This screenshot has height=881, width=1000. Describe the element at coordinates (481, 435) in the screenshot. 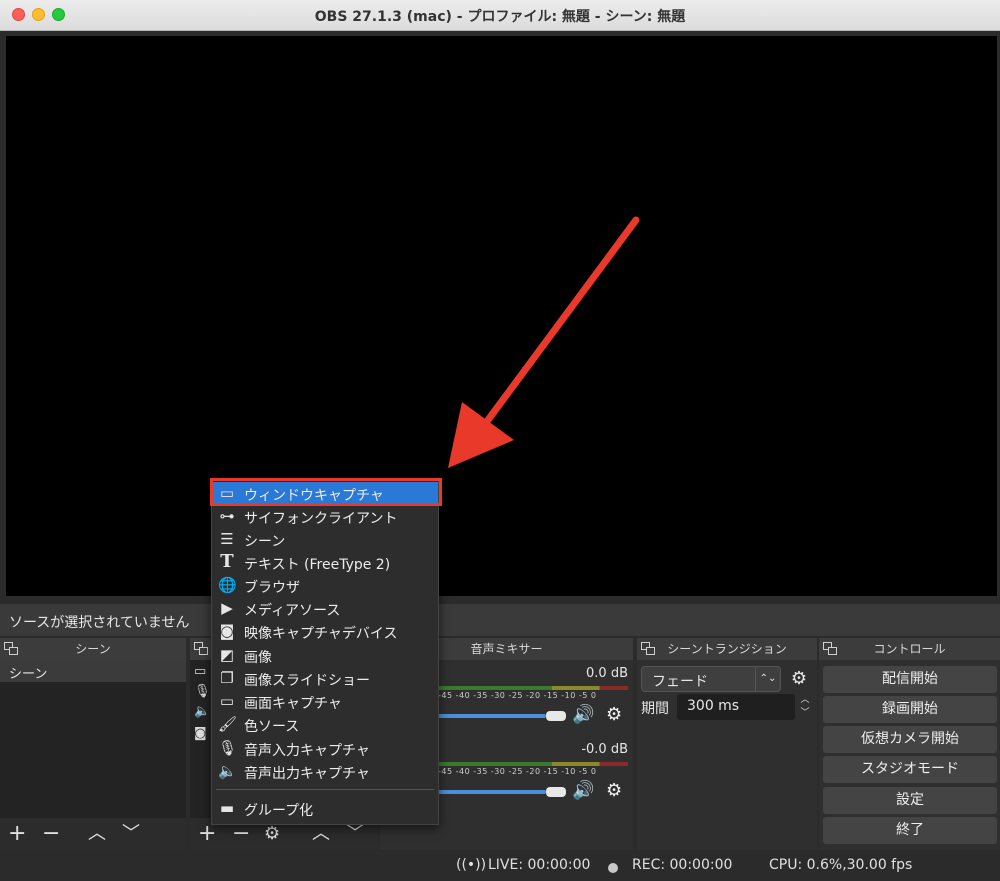

I see `annotation-arrow-head` at that location.